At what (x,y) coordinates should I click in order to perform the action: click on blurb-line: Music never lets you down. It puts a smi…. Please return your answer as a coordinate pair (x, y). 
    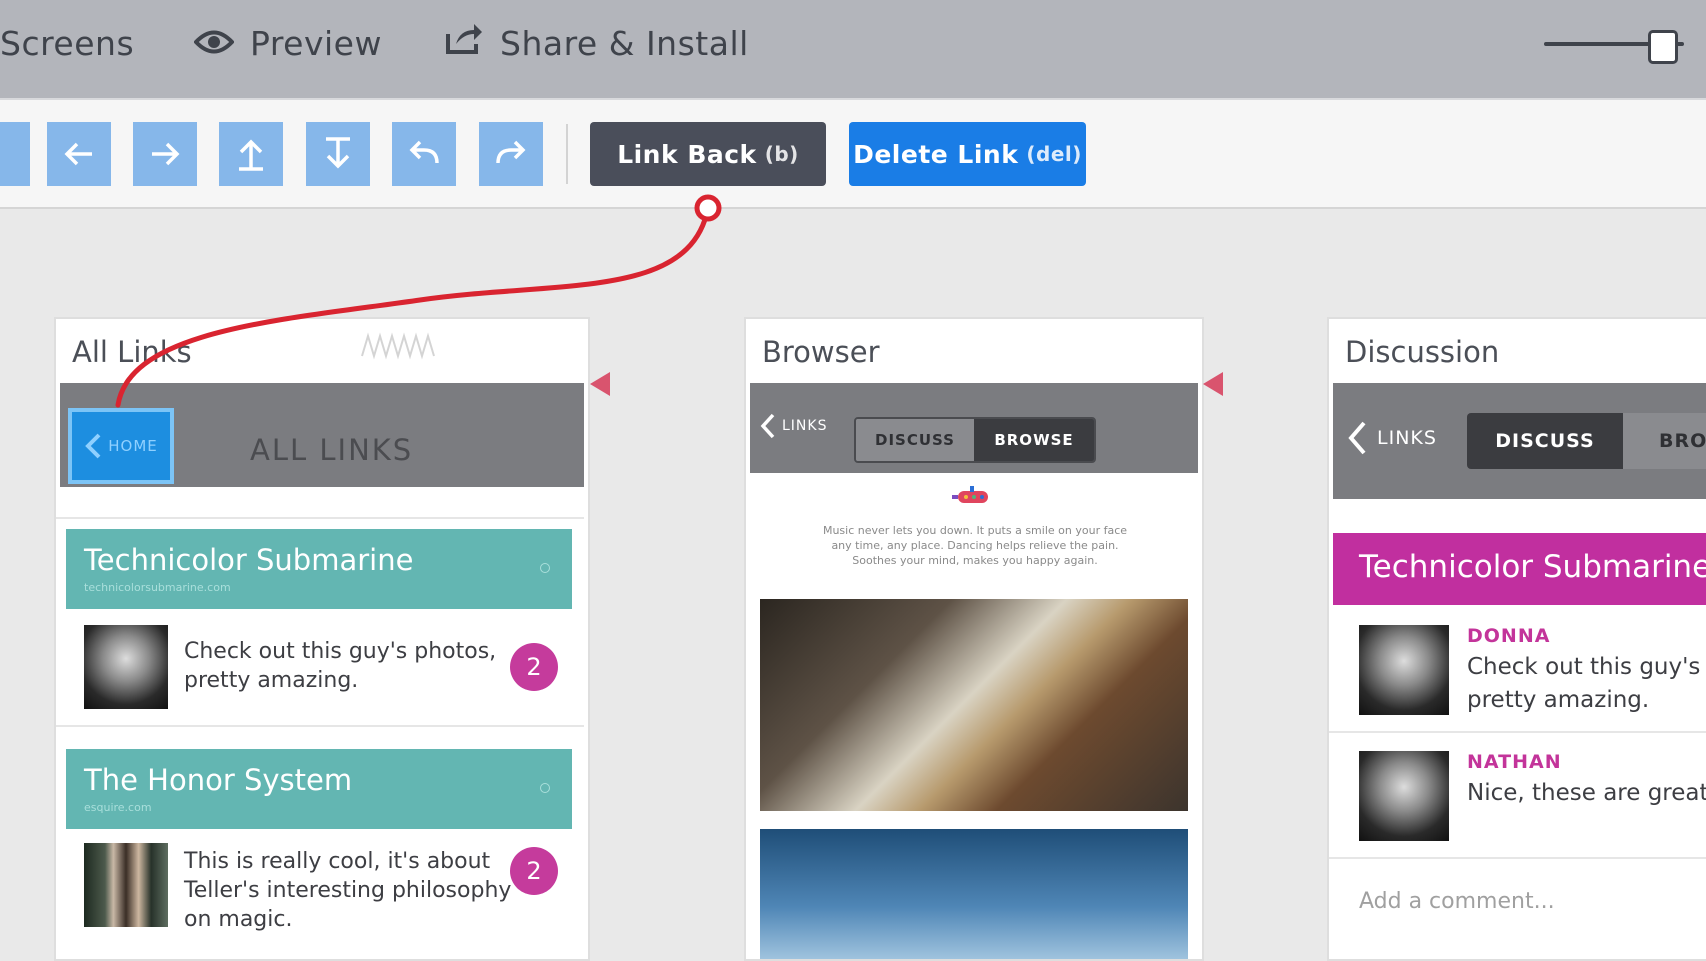
    Looking at the image, I should click on (975, 530).